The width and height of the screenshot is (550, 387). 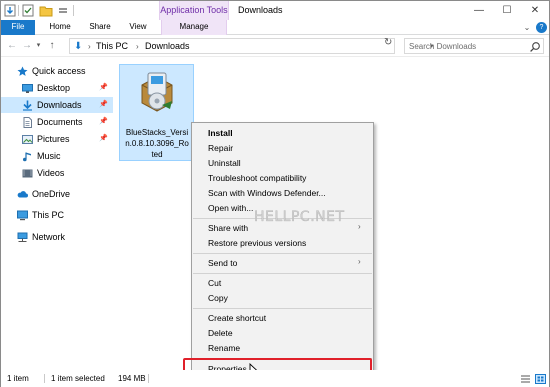 What do you see at coordinates (57, 156) in the screenshot?
I see `sidebar-item-music: Music` at bounding box center [57, 156].